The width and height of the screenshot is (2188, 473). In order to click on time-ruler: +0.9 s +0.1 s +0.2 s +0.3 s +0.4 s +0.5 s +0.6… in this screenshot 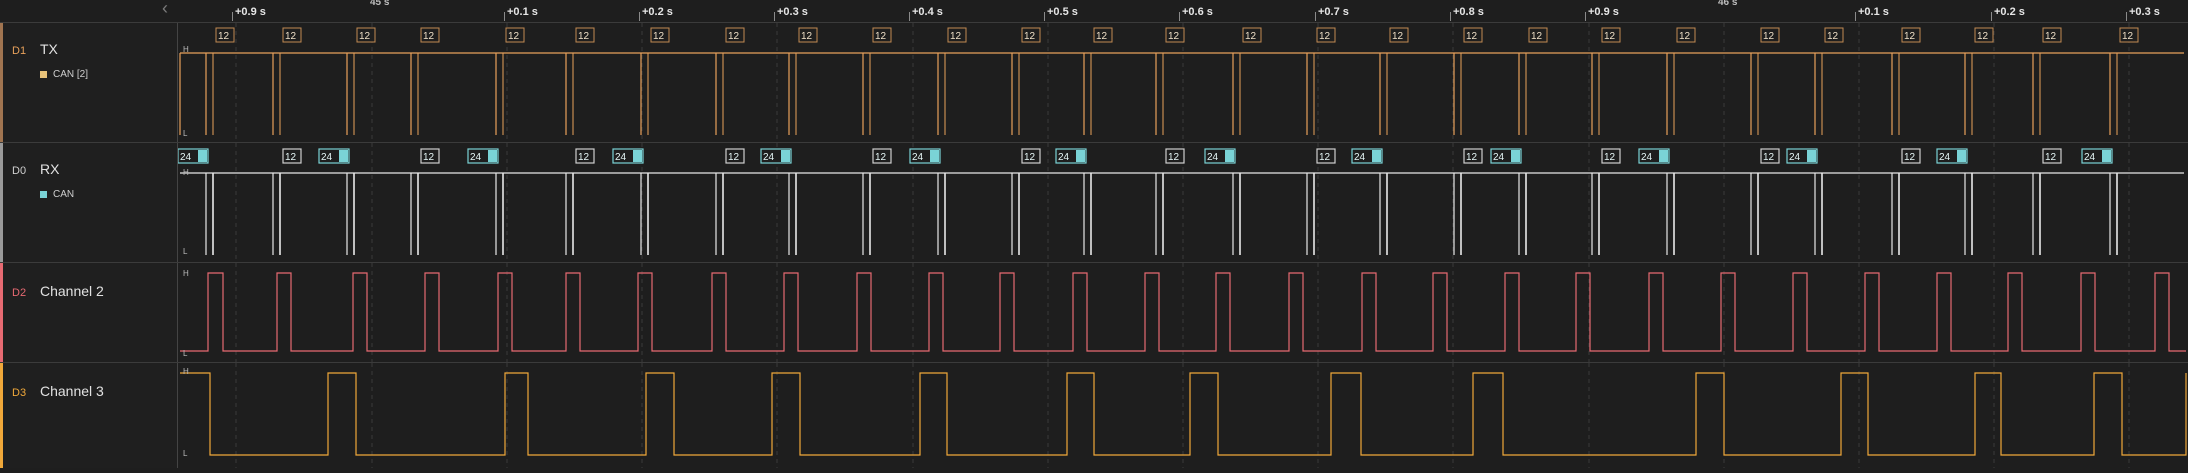, I will do `click(1183, 11)`.